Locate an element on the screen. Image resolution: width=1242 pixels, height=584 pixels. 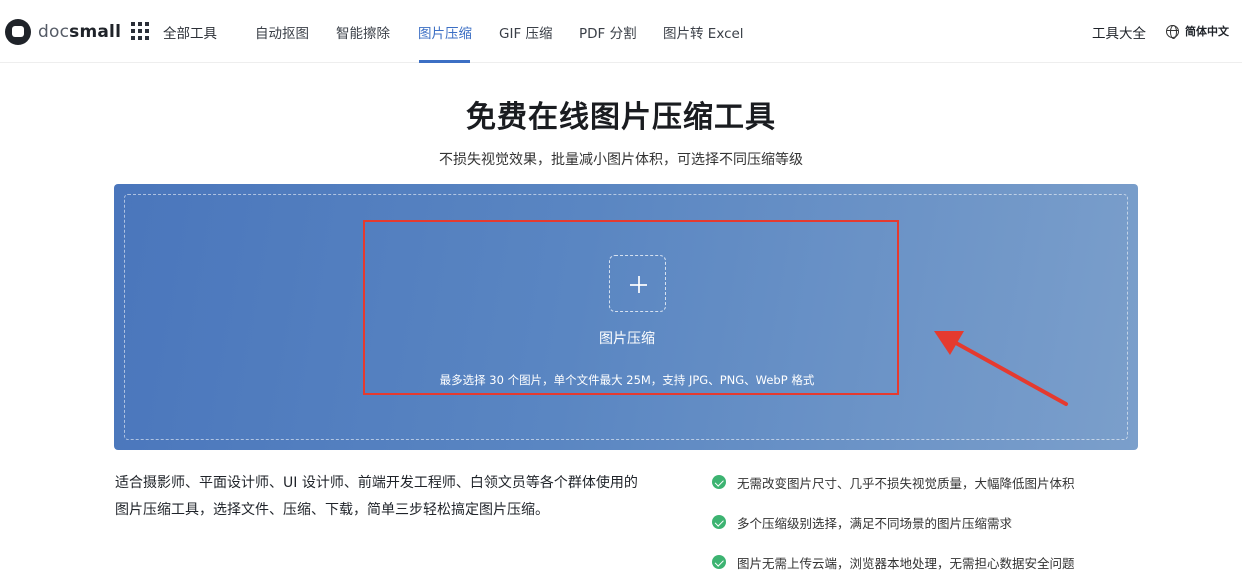
active-tab-indicator is located at coordinates (444, 61).